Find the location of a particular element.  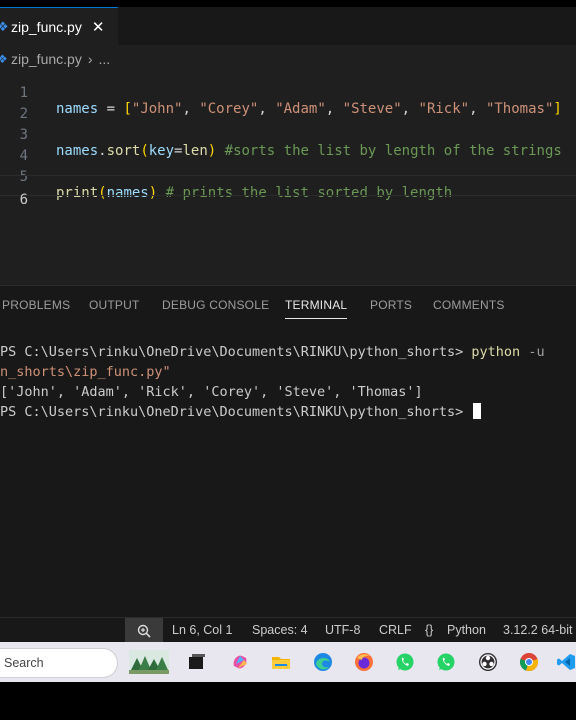

line-number: 6 is located at coordinates (23, 200).